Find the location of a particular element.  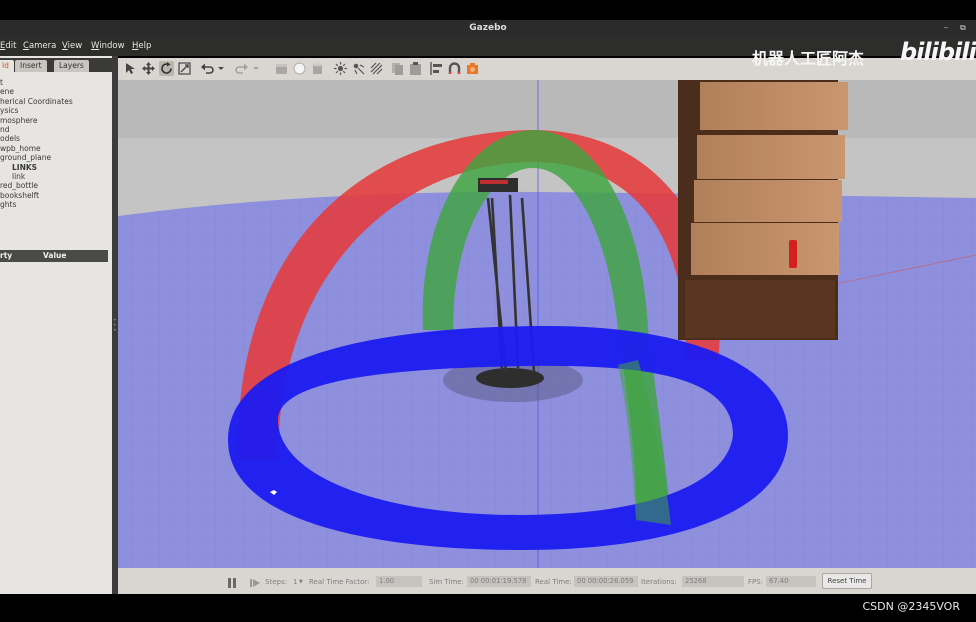

tab-layers: Layers is located at coordinates (71, 66).